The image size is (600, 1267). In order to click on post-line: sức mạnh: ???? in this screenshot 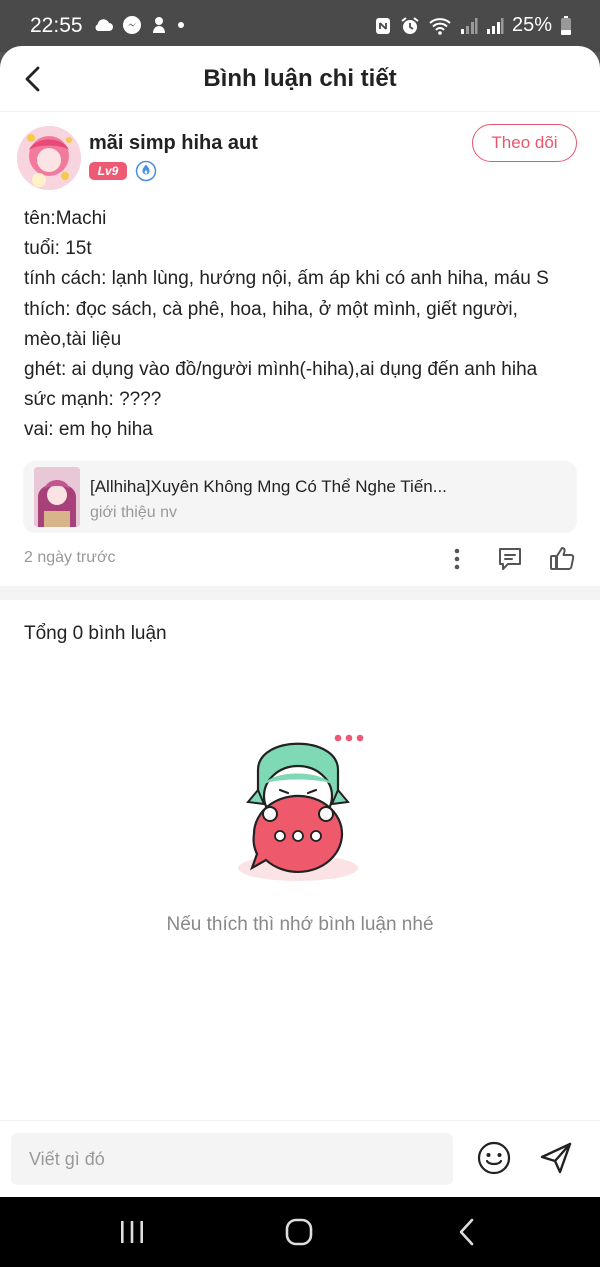, I will do `click(93, 400)`.